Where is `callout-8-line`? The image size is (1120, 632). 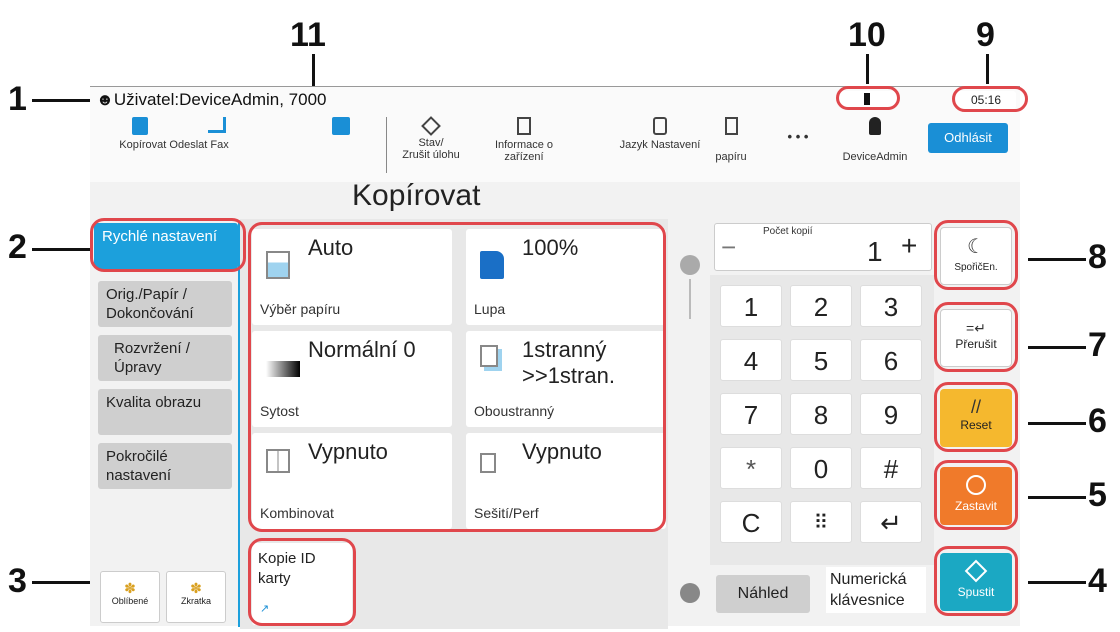
callout-8-line is located at coordinates (1057, 259).